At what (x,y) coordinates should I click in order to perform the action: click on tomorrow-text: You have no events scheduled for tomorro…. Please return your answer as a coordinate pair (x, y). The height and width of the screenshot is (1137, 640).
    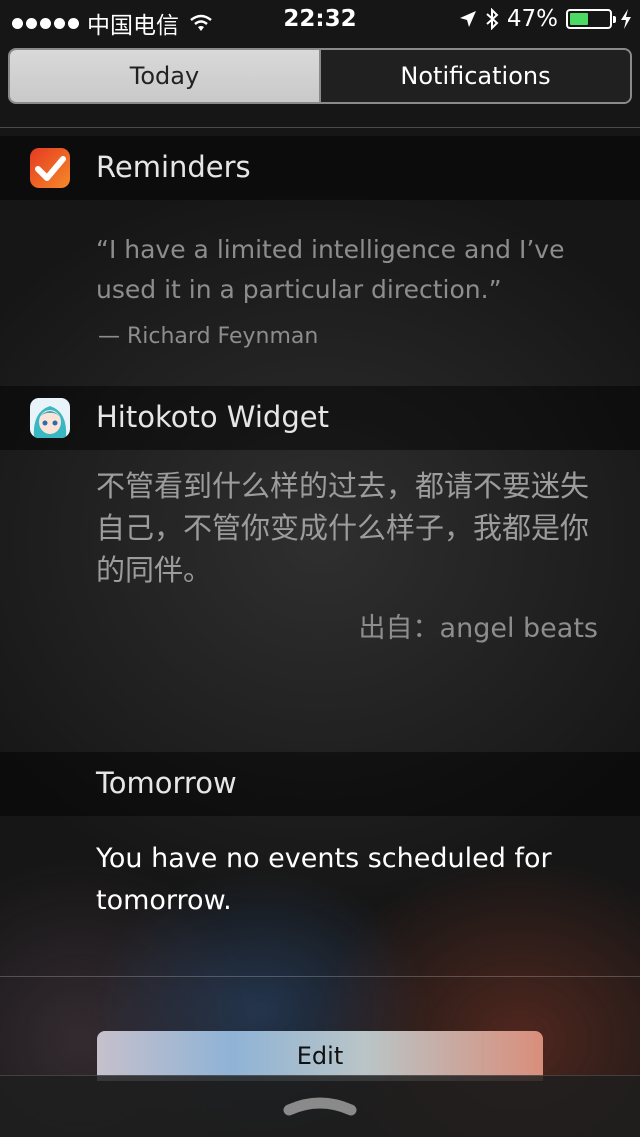
    Looking at the image, I should click on (324, 879).